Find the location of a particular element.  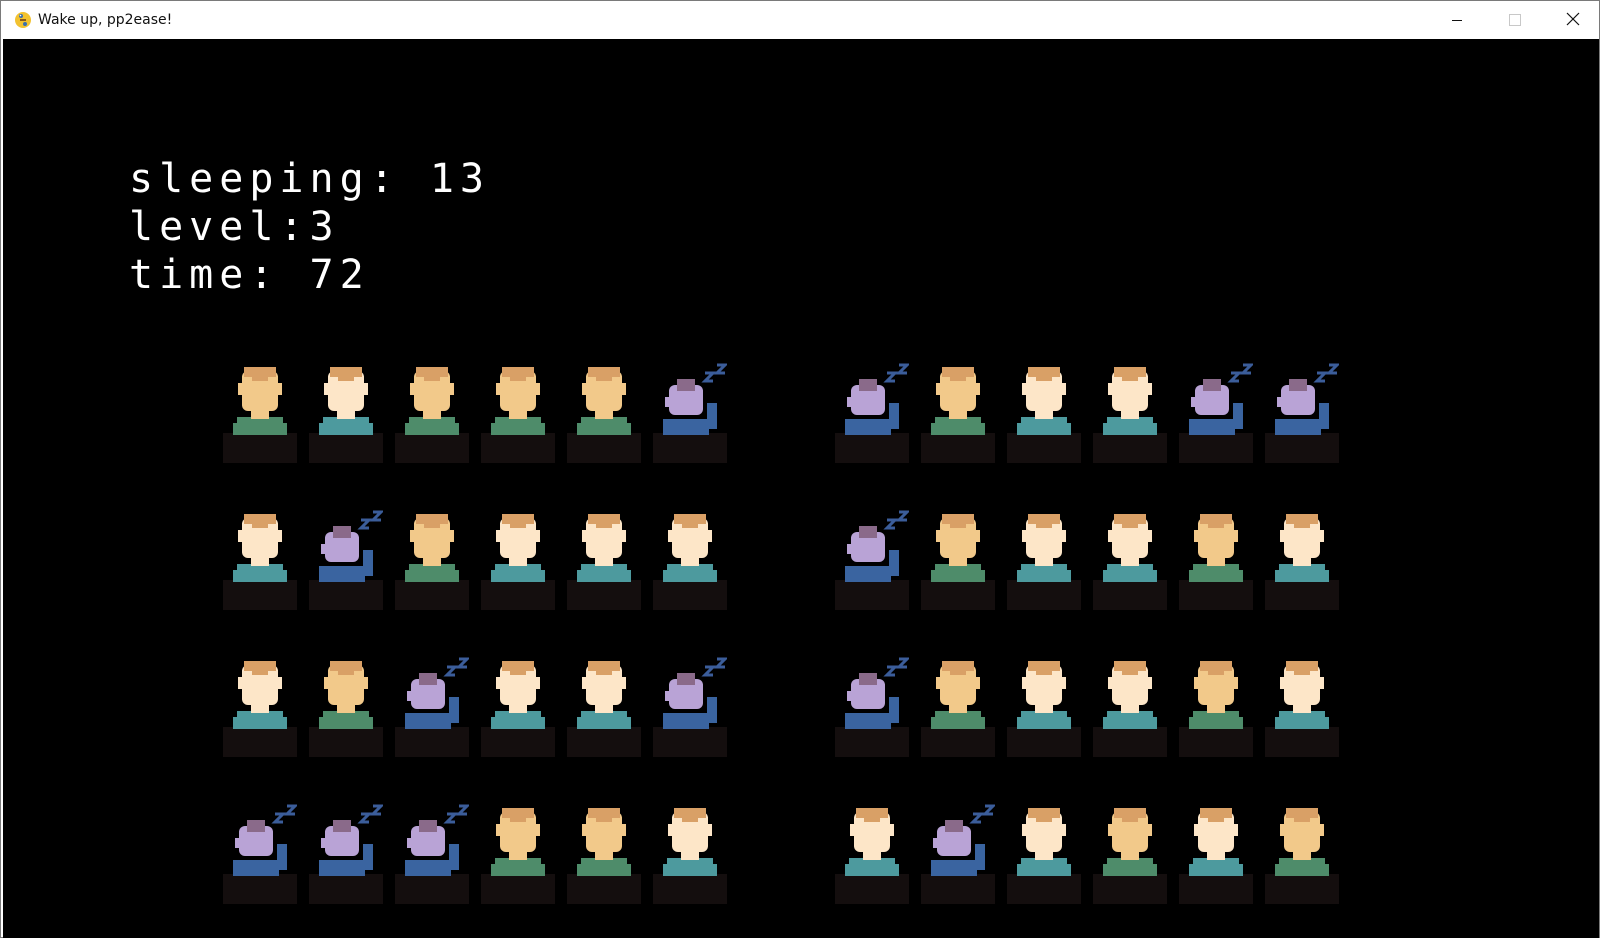

minimize-icon is located at coordinates (1457, 20).